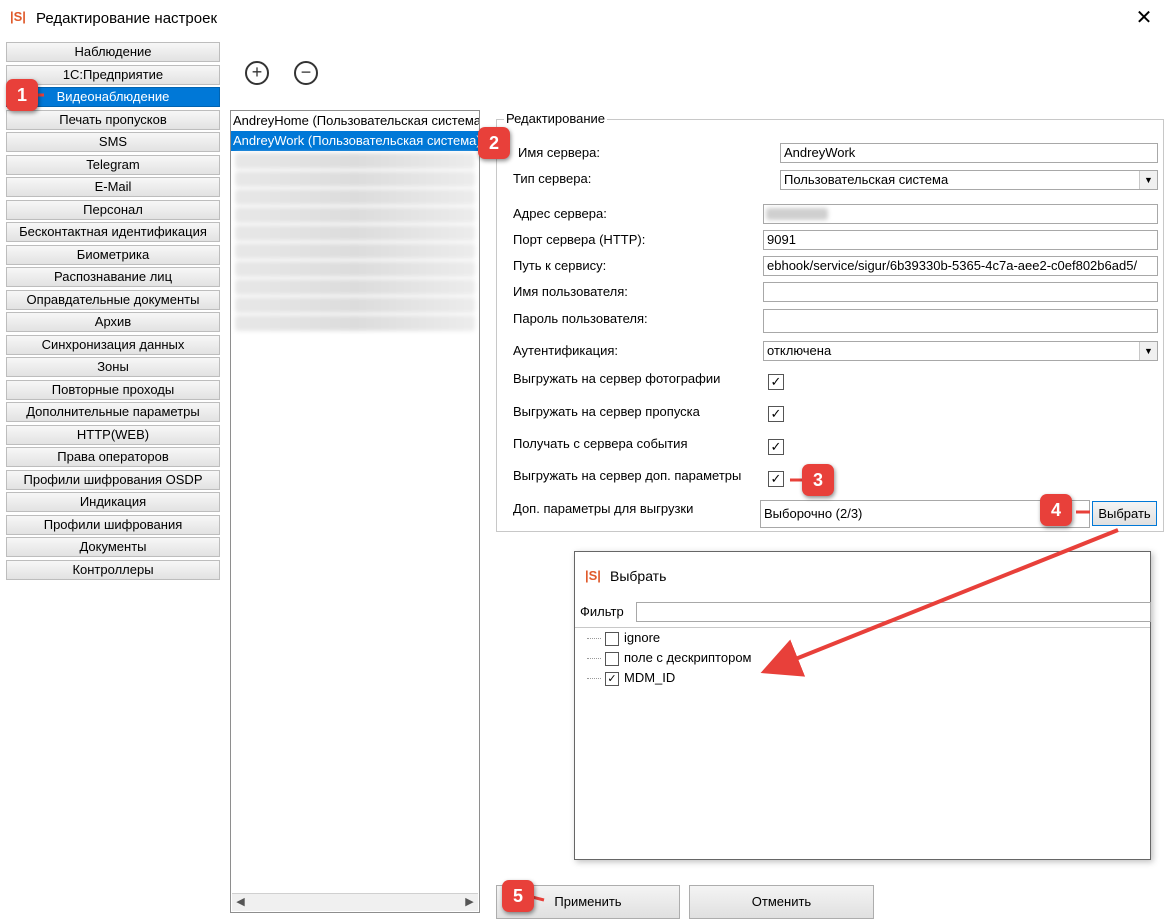 The width and height of the screenshot is (1168, 924). I want to click on step-badge-2: 2, so click(494, 143).